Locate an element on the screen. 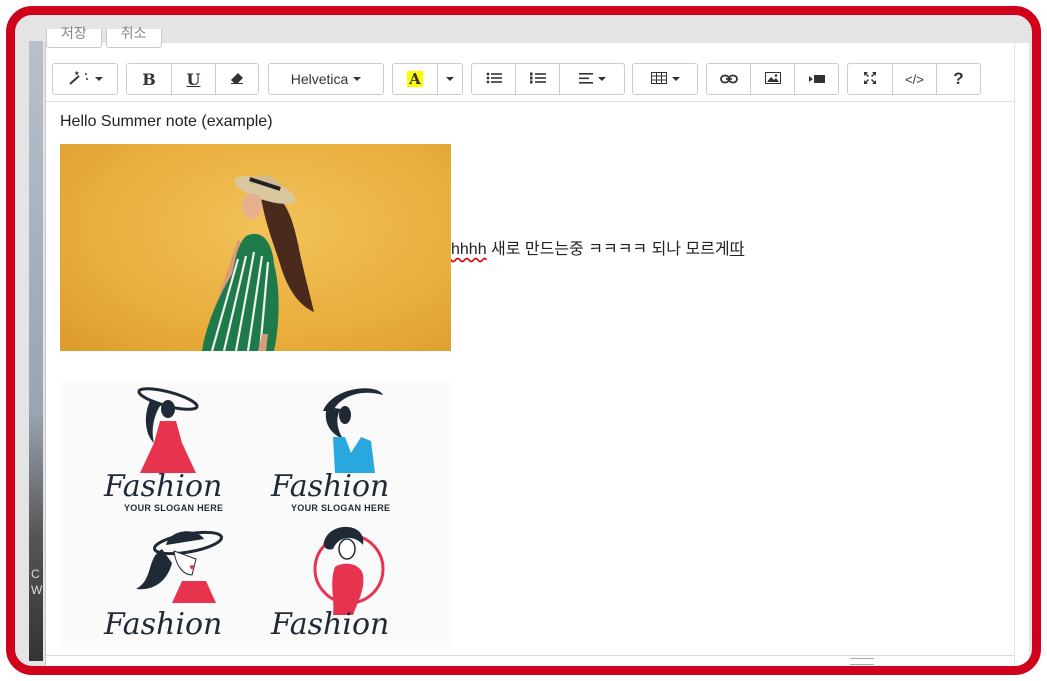 Image resolution: width=1047 pixels, height=681 pixels. style-group is located at coordinates (85, 79).